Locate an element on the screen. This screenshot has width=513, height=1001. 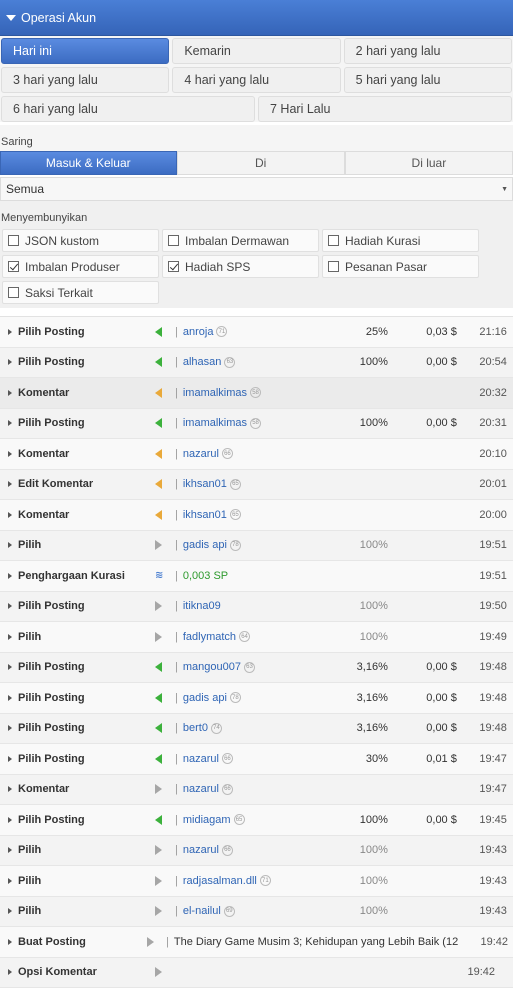
operation-row: Komentar | nazarul 66 20:10 is located at coordinates (256, 454).